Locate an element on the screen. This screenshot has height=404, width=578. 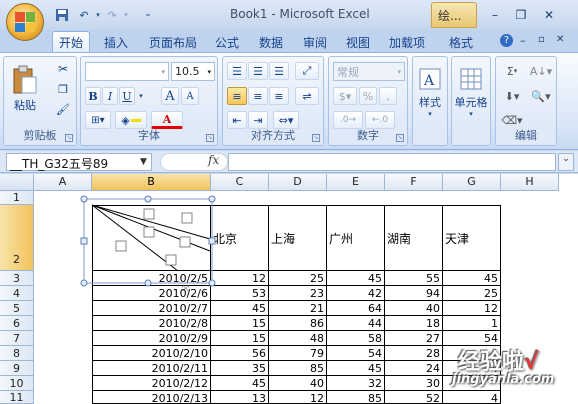
alignment-launcher-icon: ↘ is located at coordinates (316, 138).